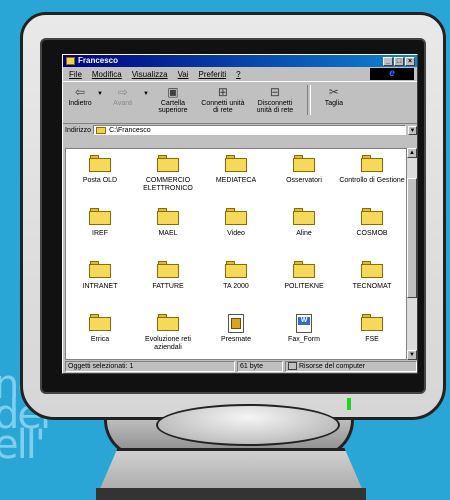 This screenshot has width=450, height=500. Describe the element at coordinates (274, 92) in the screenshot. I see `disconnect-drive-icon: ⊟` at that location.